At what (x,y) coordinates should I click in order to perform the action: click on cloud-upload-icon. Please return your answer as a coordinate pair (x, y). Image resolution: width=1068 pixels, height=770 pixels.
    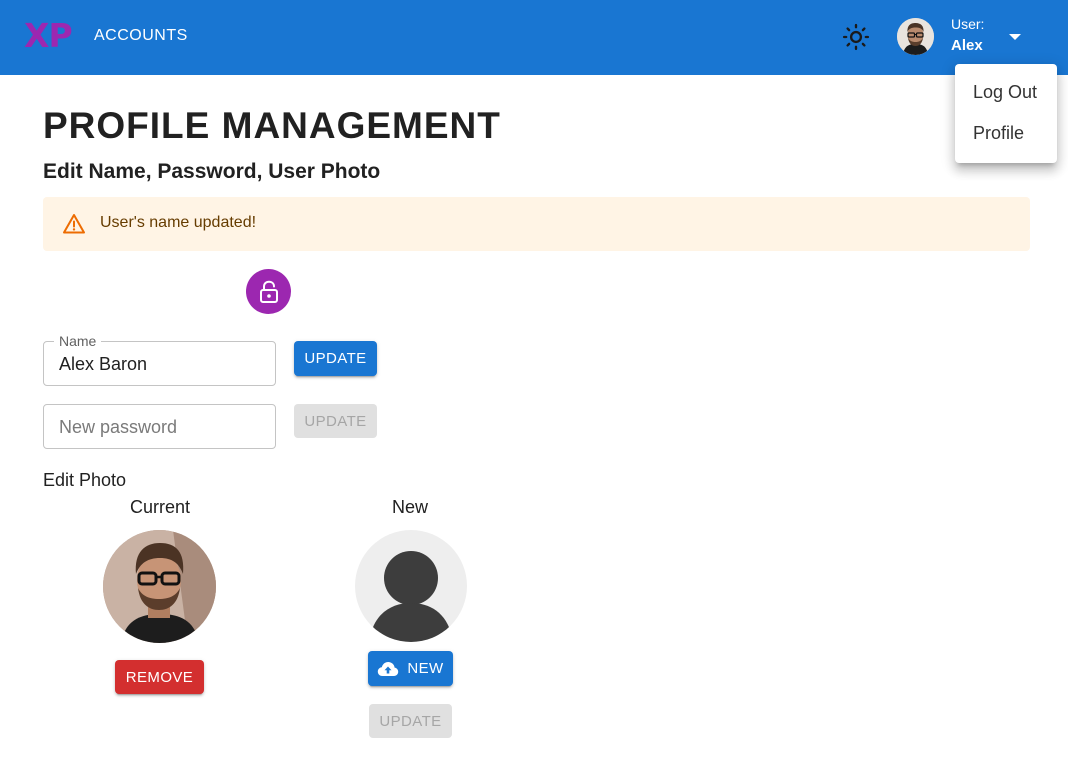
    Looking at the image, I should click on (388, 668).